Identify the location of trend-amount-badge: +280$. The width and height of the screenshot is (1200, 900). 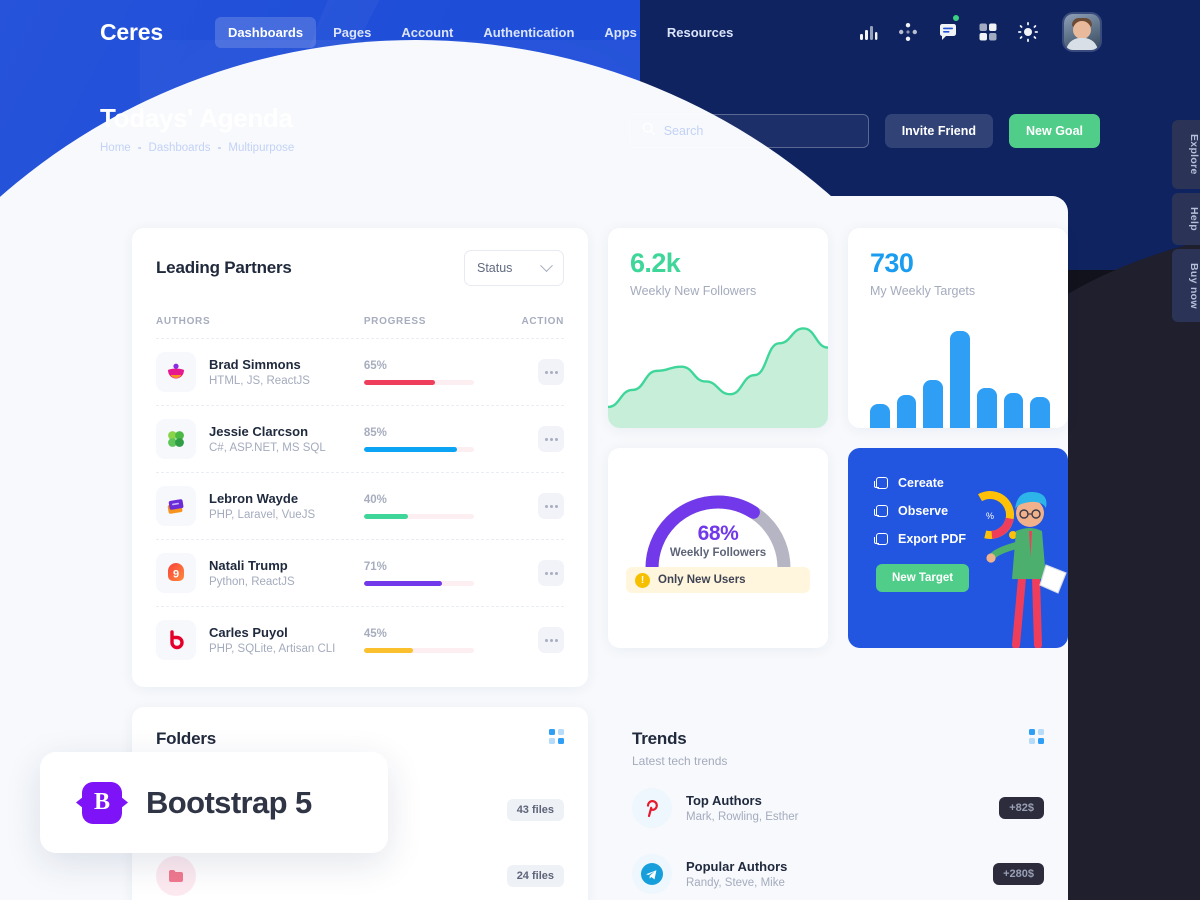
(1018, 874).